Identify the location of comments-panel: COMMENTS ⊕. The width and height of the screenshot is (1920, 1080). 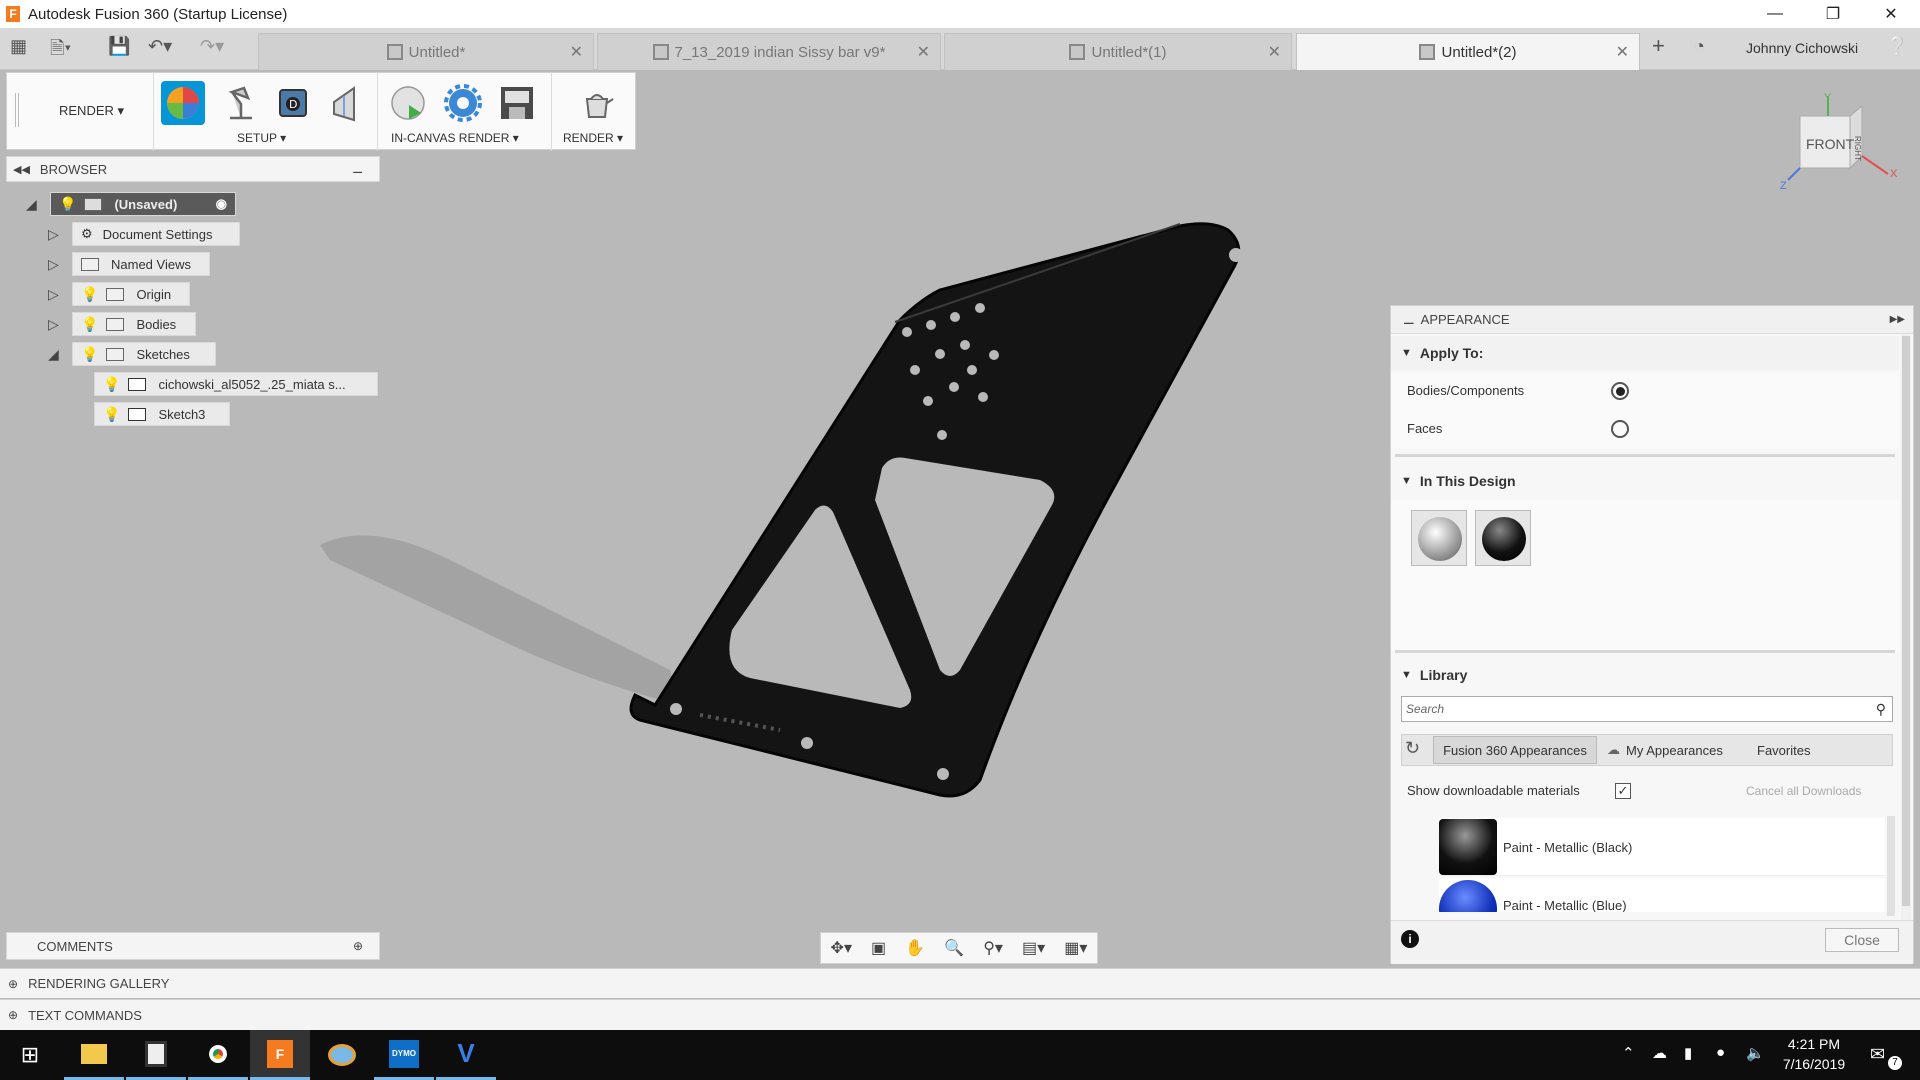
(193, 946).